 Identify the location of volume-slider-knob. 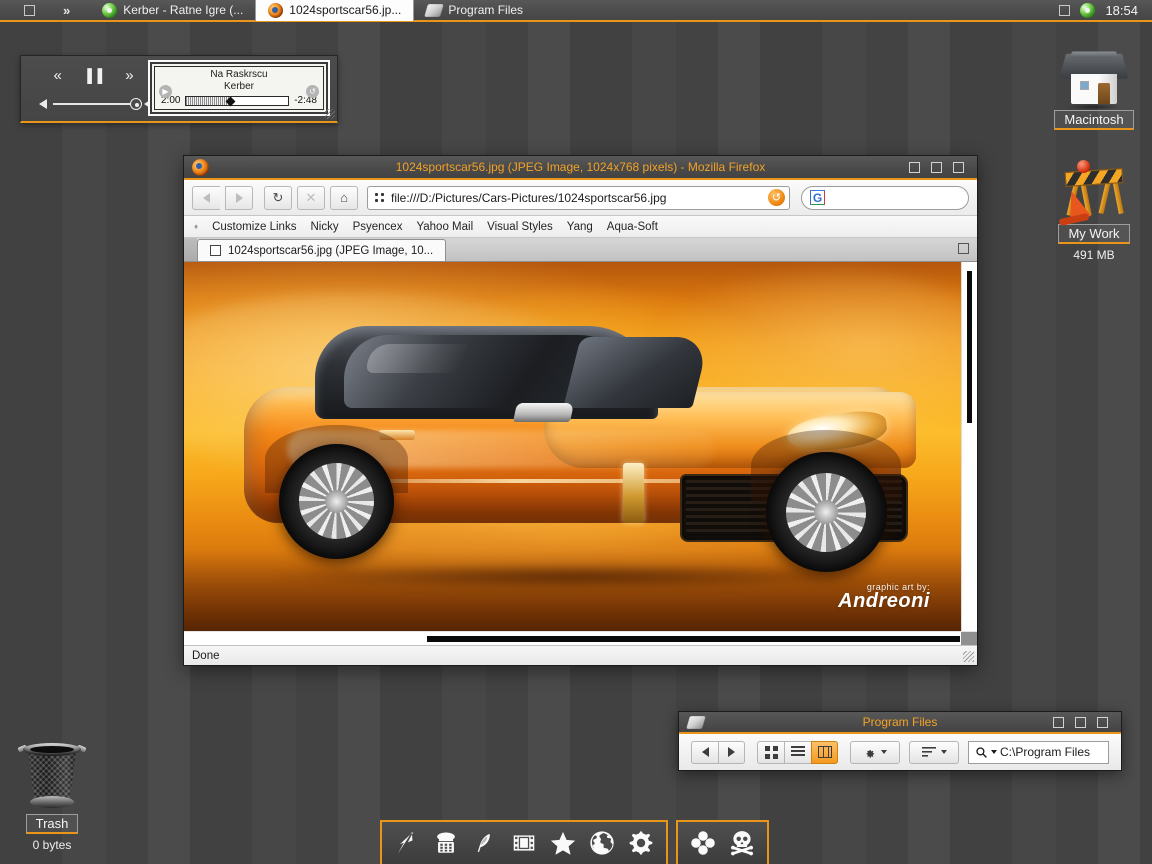
(136, 104).